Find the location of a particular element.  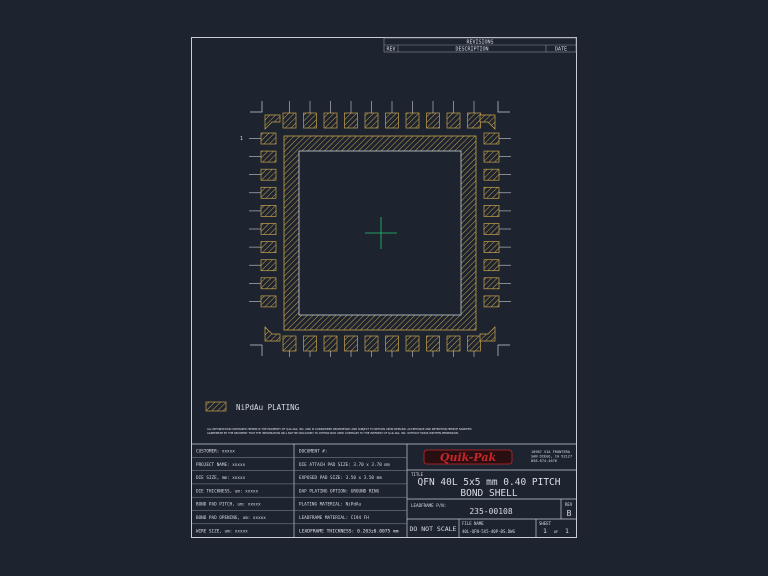

field-left-5: BOND PAD PITCH, um: xxxxx is located at coordinates (228, 505).